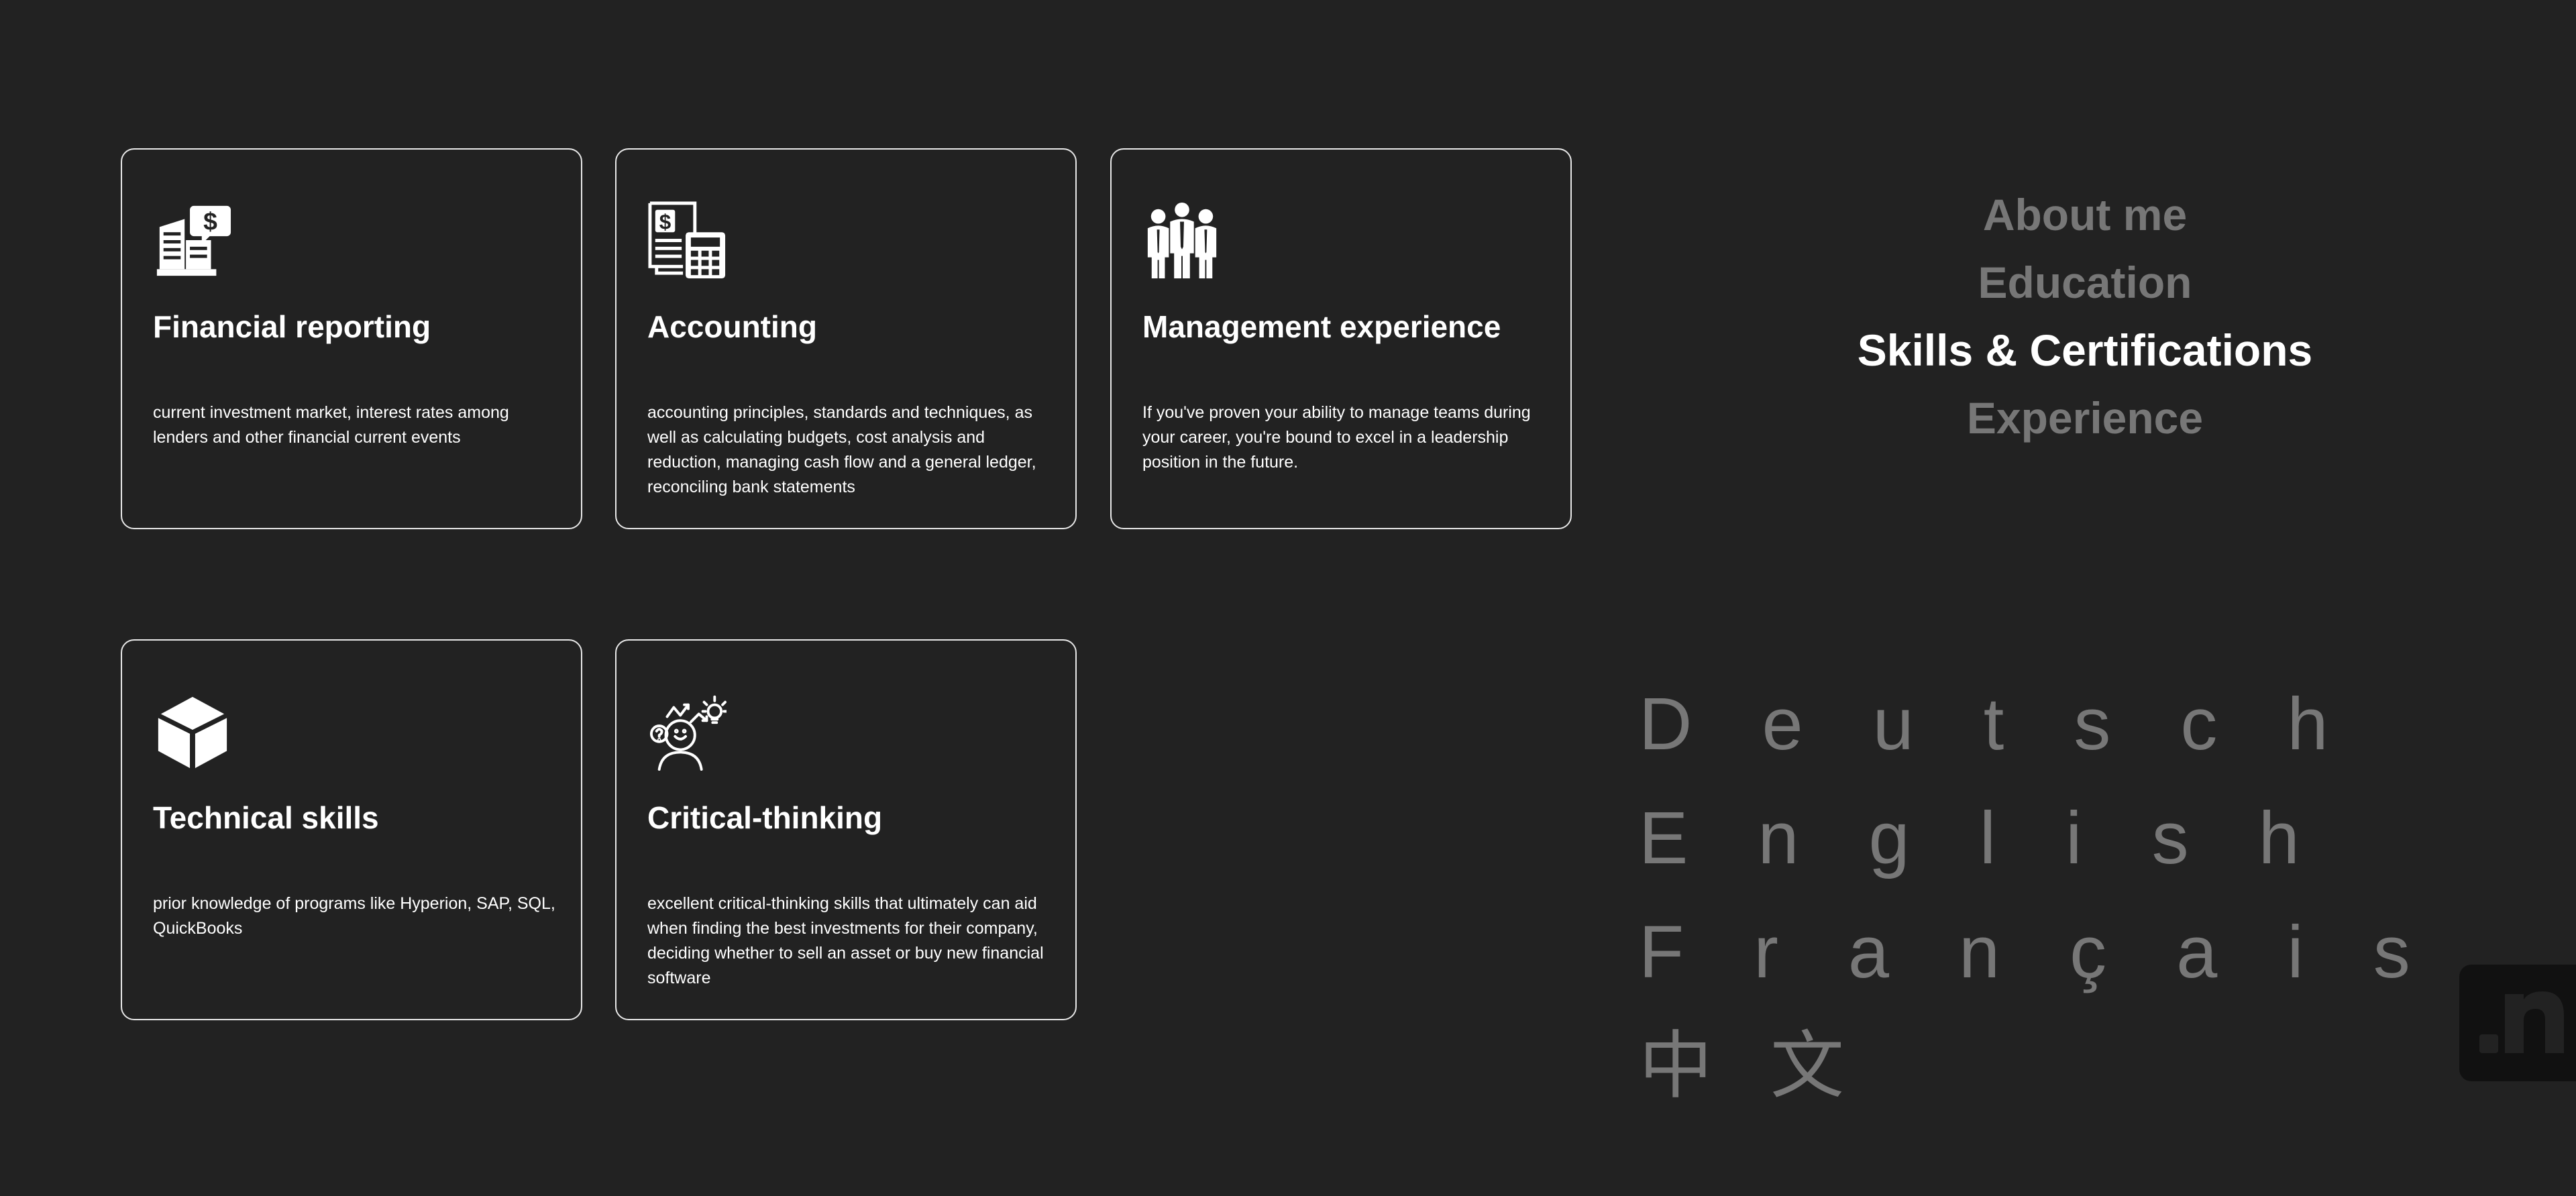 The width and height of the screenshot is (2576, 1196). Describe the element at coordinates (732, 327) in the screenshot. I see `skill-title: Accounting` at that location.